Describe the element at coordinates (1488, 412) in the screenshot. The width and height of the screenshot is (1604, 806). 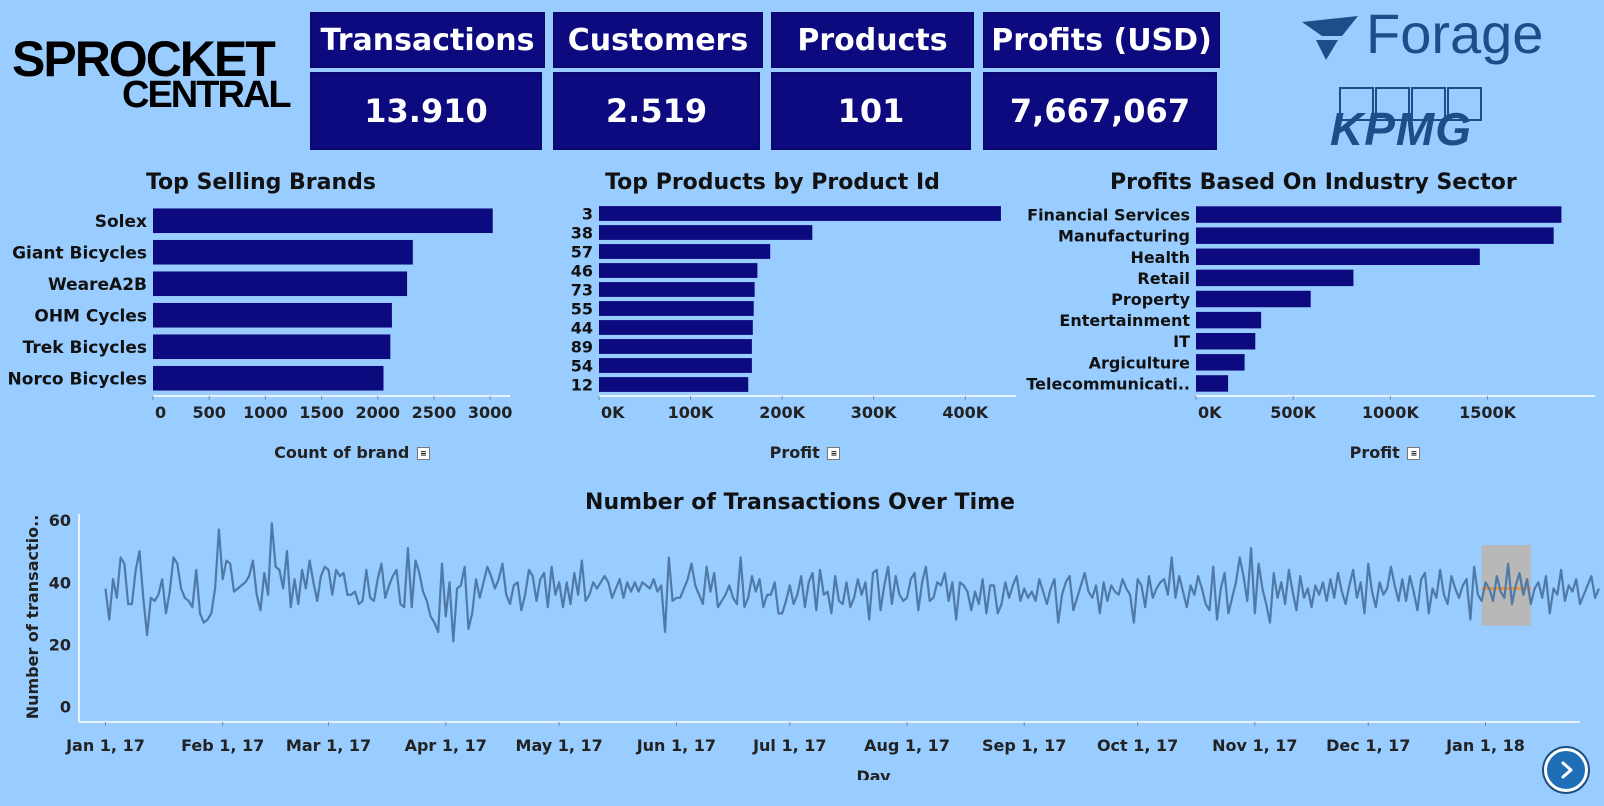
I see `industry-tick-label: 1500K` at that location.